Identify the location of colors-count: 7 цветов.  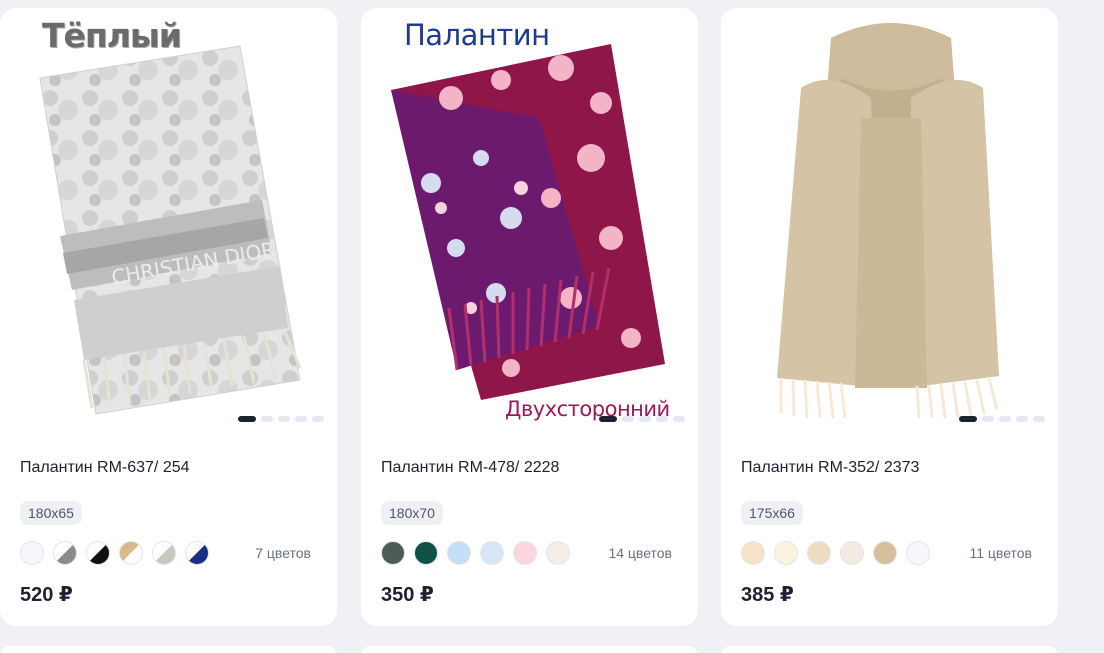
(283, 553).